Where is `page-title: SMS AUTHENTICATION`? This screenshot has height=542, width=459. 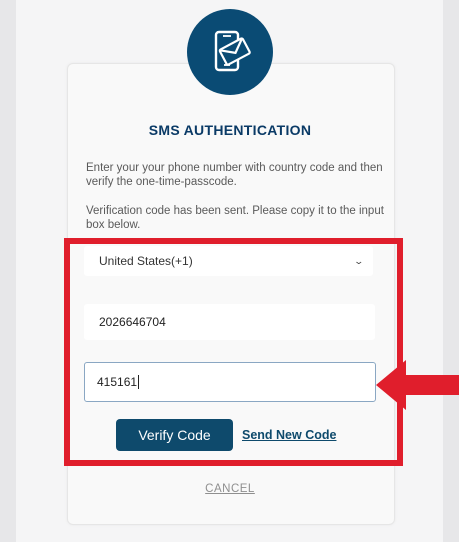
page-title: SMS AUTHENTICATION is located at coordinates (230, 130).